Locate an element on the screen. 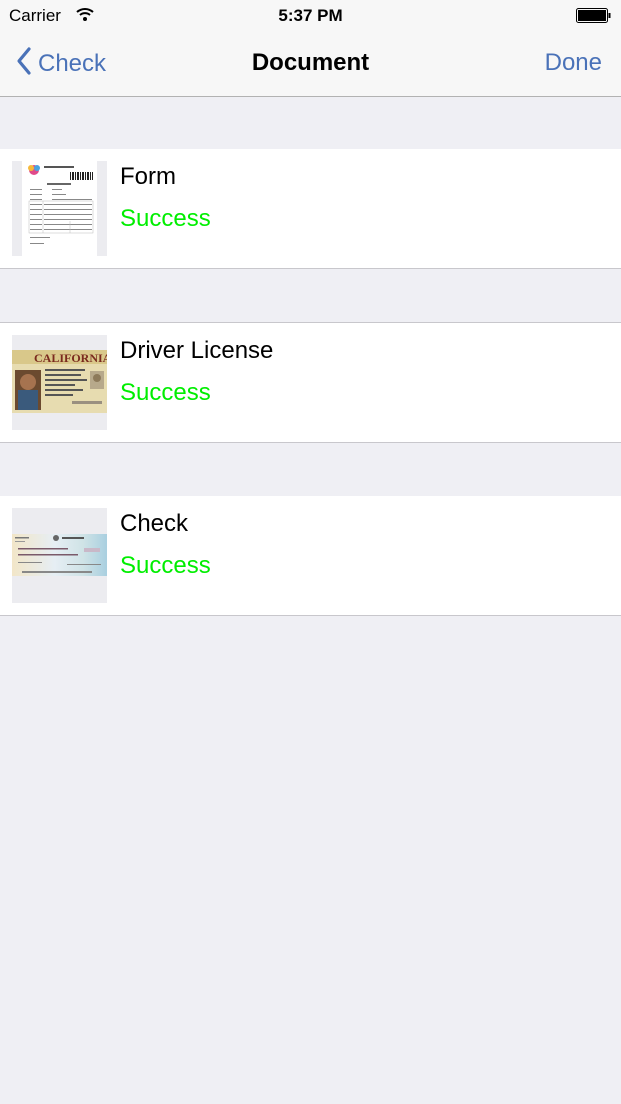  document-row-check: Check Success is located at coordinates (310, 556).